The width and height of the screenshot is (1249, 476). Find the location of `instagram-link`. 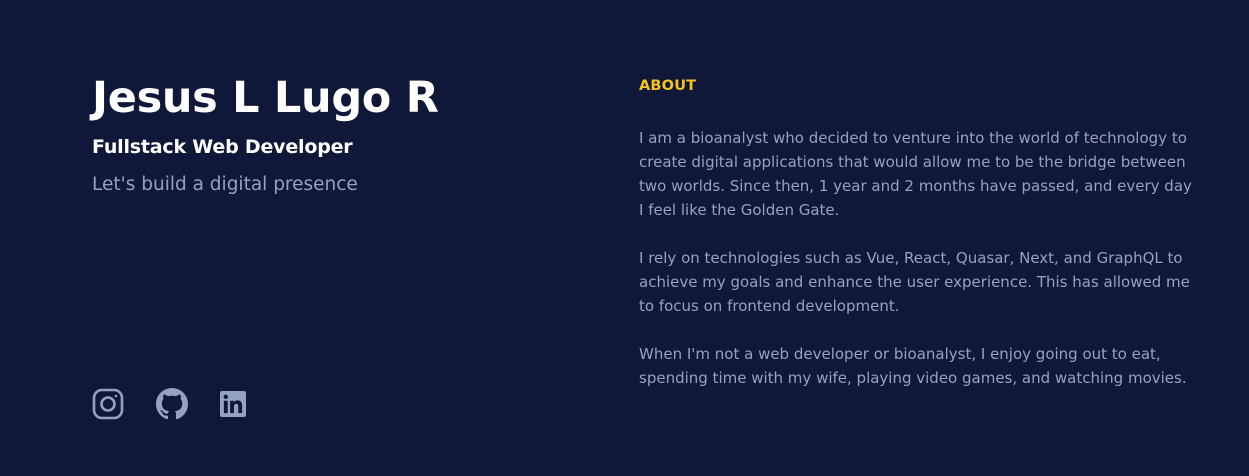

instagram-link is located at coordinates (108, 404).